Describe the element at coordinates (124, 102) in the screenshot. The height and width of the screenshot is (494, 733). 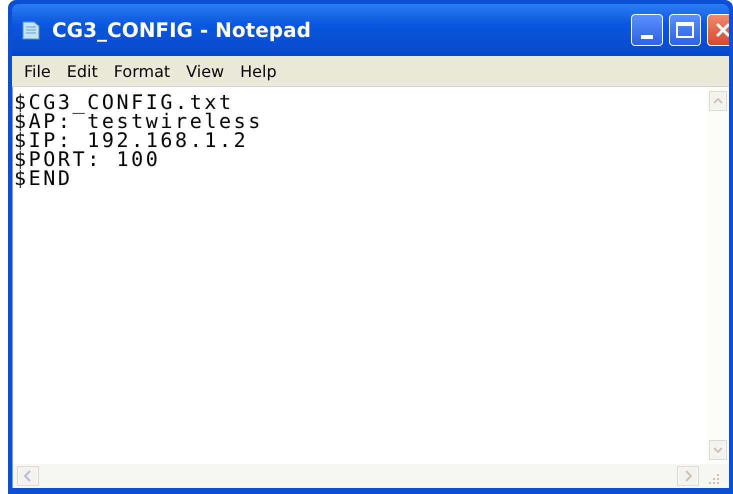
I see `text-line: $CG3_CONFIG.txt` at that location.